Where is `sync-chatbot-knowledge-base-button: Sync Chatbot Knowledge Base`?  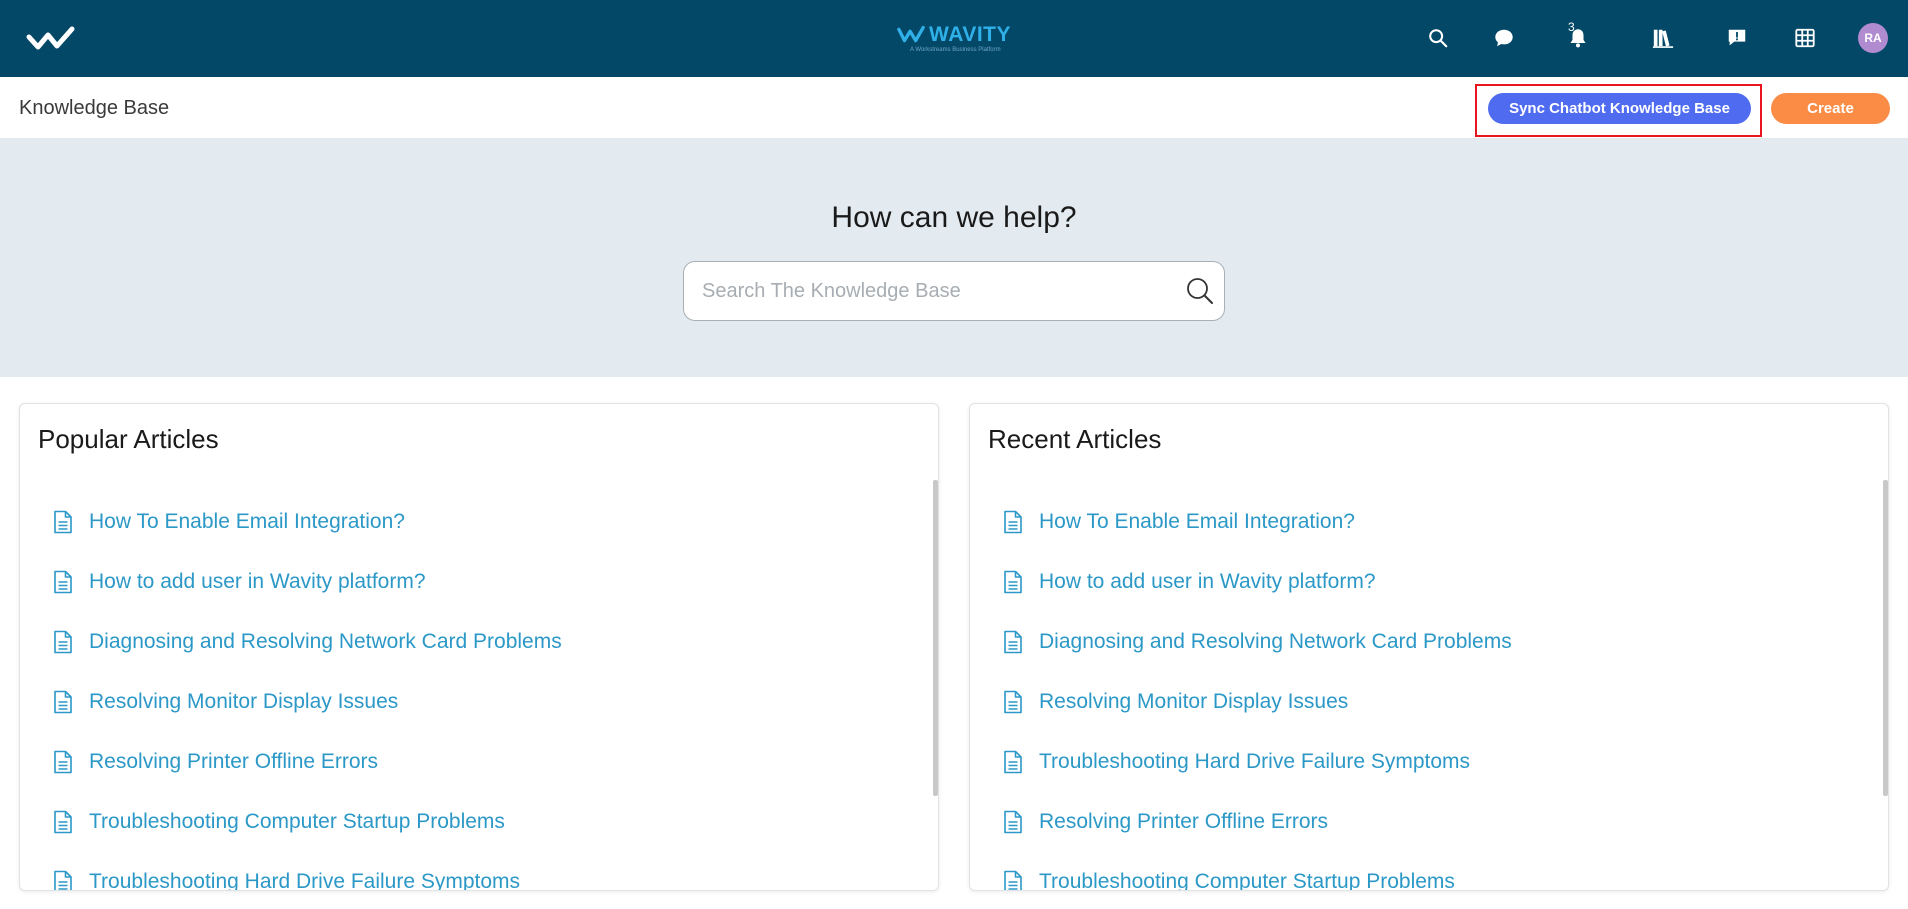 sync-chatbot-knowledge-base-button: Sync Chatbot Knowledge Base is located at coordinates (1619, 108).